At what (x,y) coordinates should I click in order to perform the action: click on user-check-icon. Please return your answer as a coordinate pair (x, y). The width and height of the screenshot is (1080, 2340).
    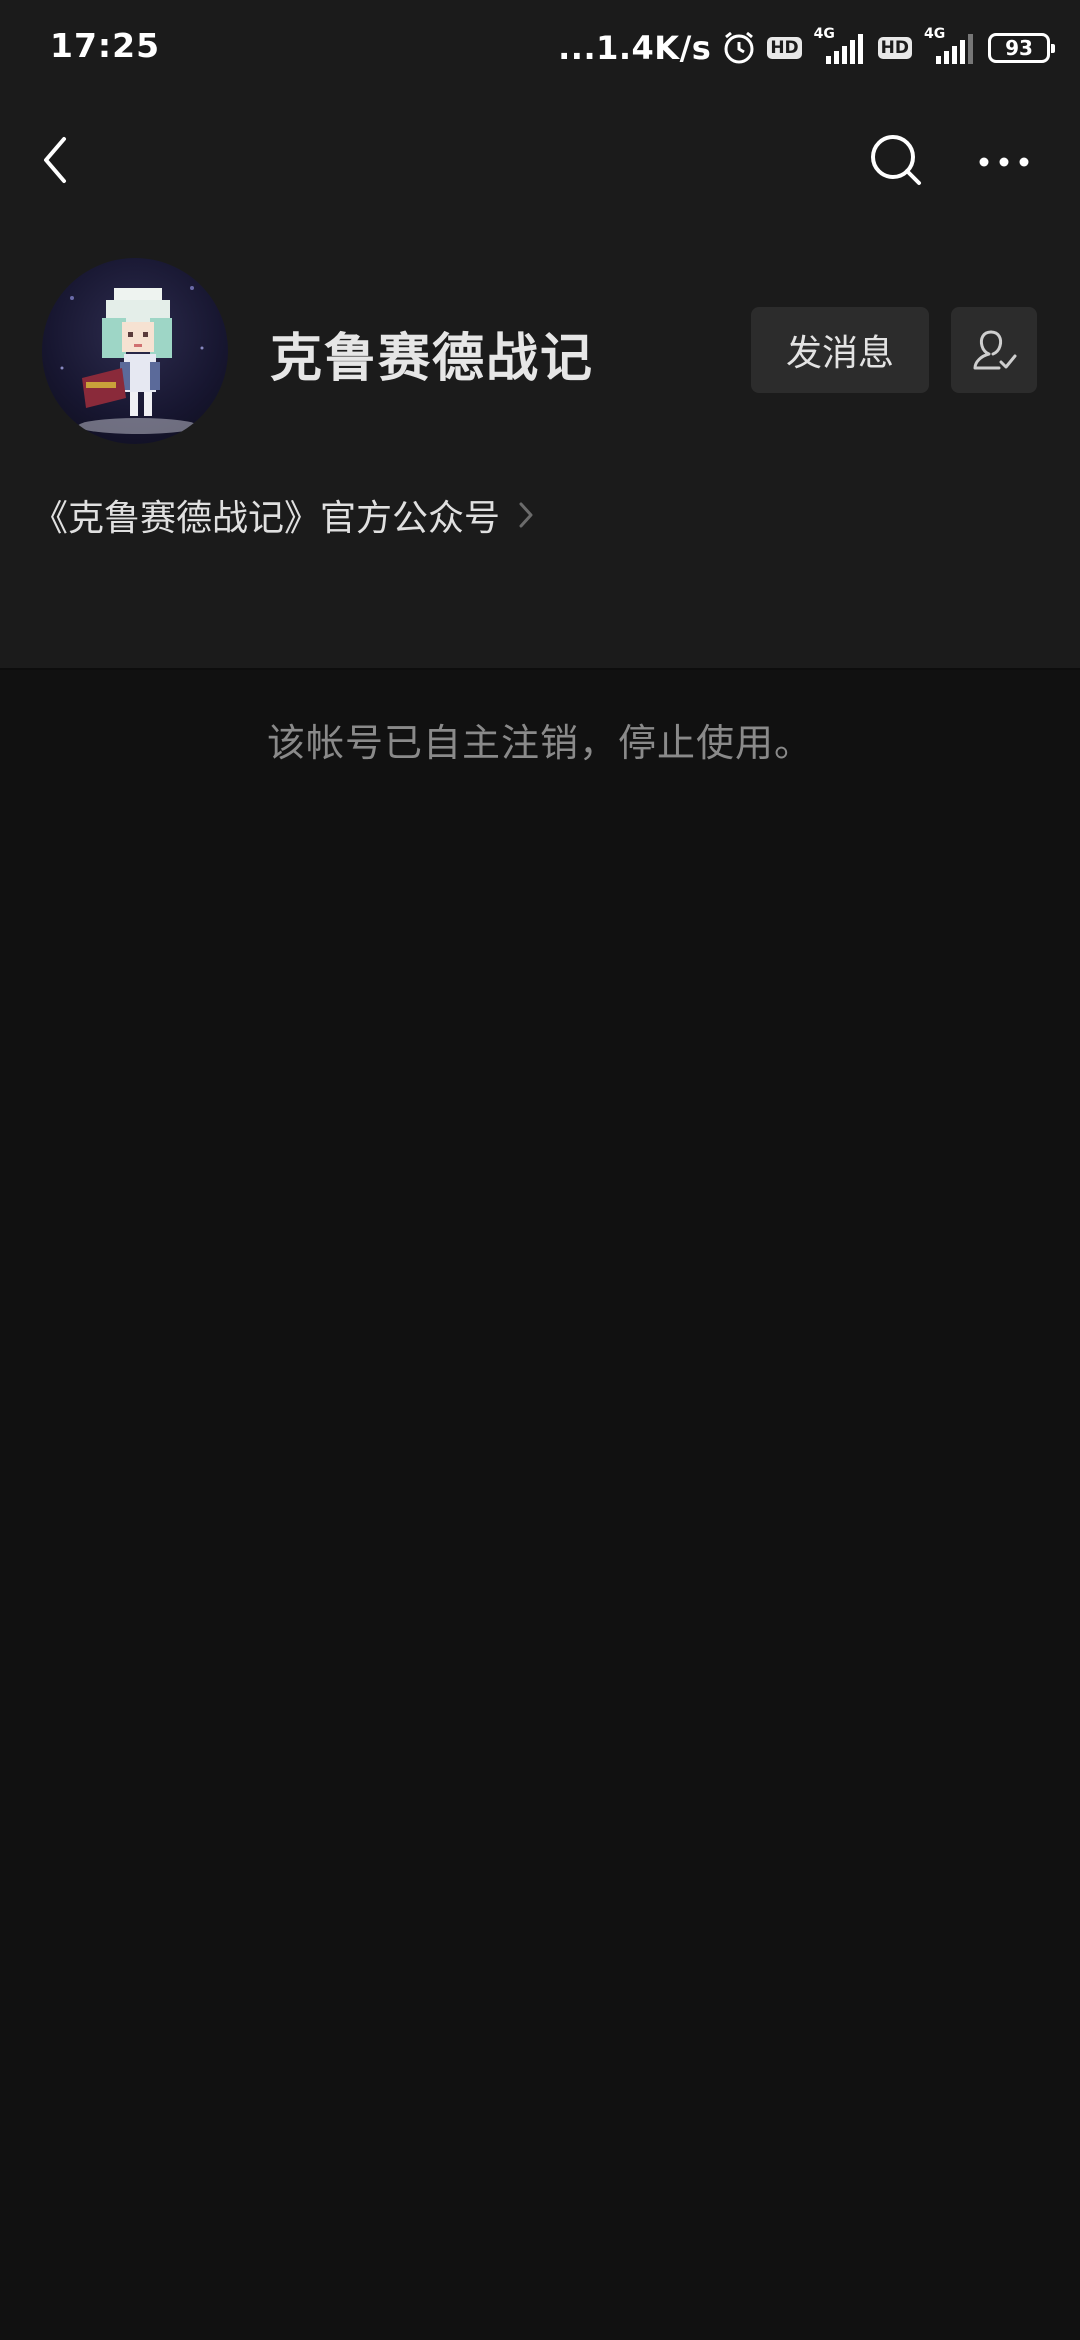
    Looking at the image, I should click on (994, 350).